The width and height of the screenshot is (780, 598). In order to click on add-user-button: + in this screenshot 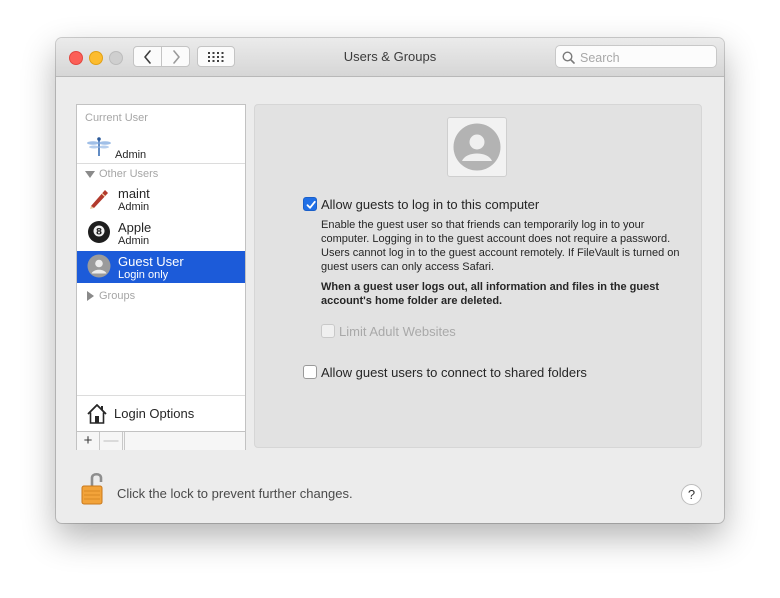, I will do `click(88, 441)`.